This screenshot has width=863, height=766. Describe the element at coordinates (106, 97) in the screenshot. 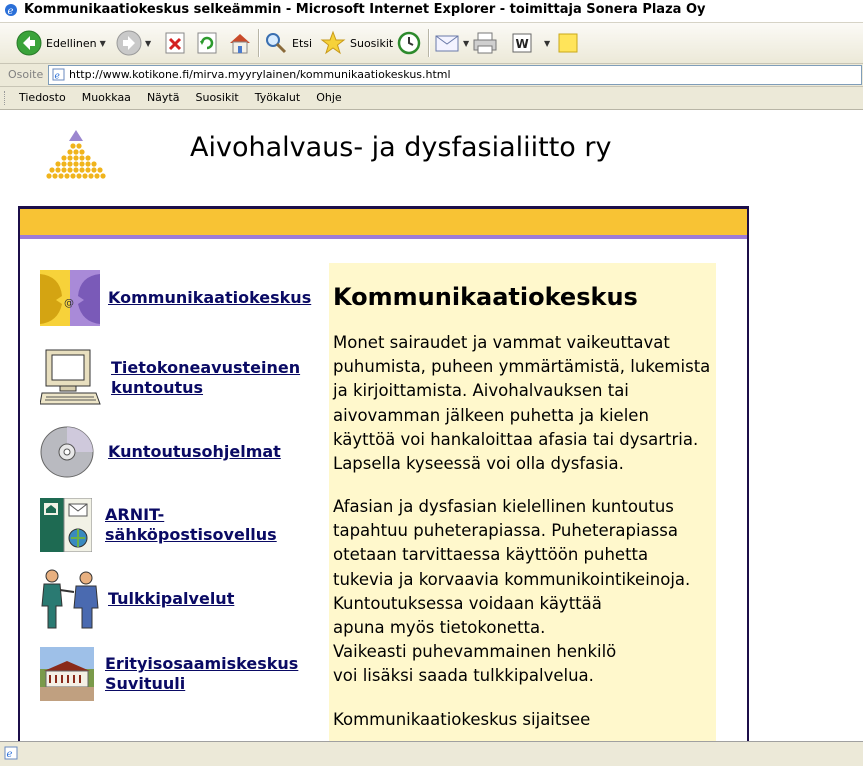

I see `menu-edit: Muokkaa` at that location.